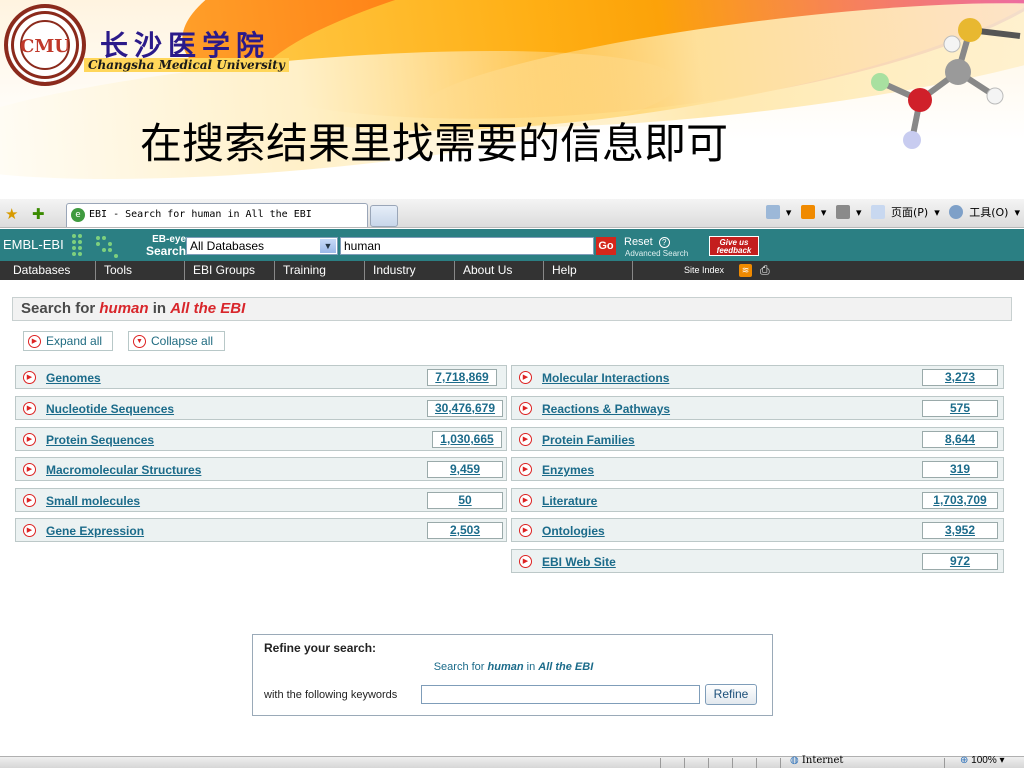  I want to click on result-row-molecular-interactions: ▶ Molecular Interactions 3,273, so click(757, 377).